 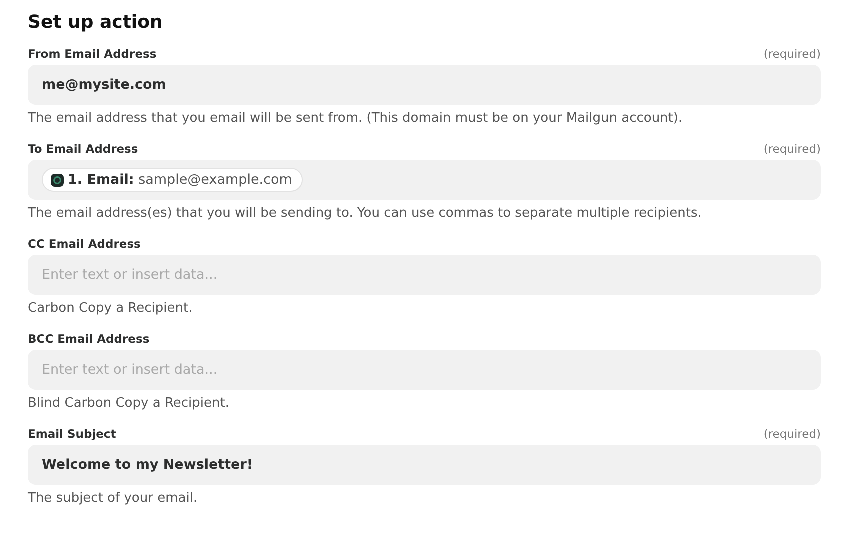 I want to click on help-text: Blind Carbon Copy a Recipient., so click(x=129, y=403).